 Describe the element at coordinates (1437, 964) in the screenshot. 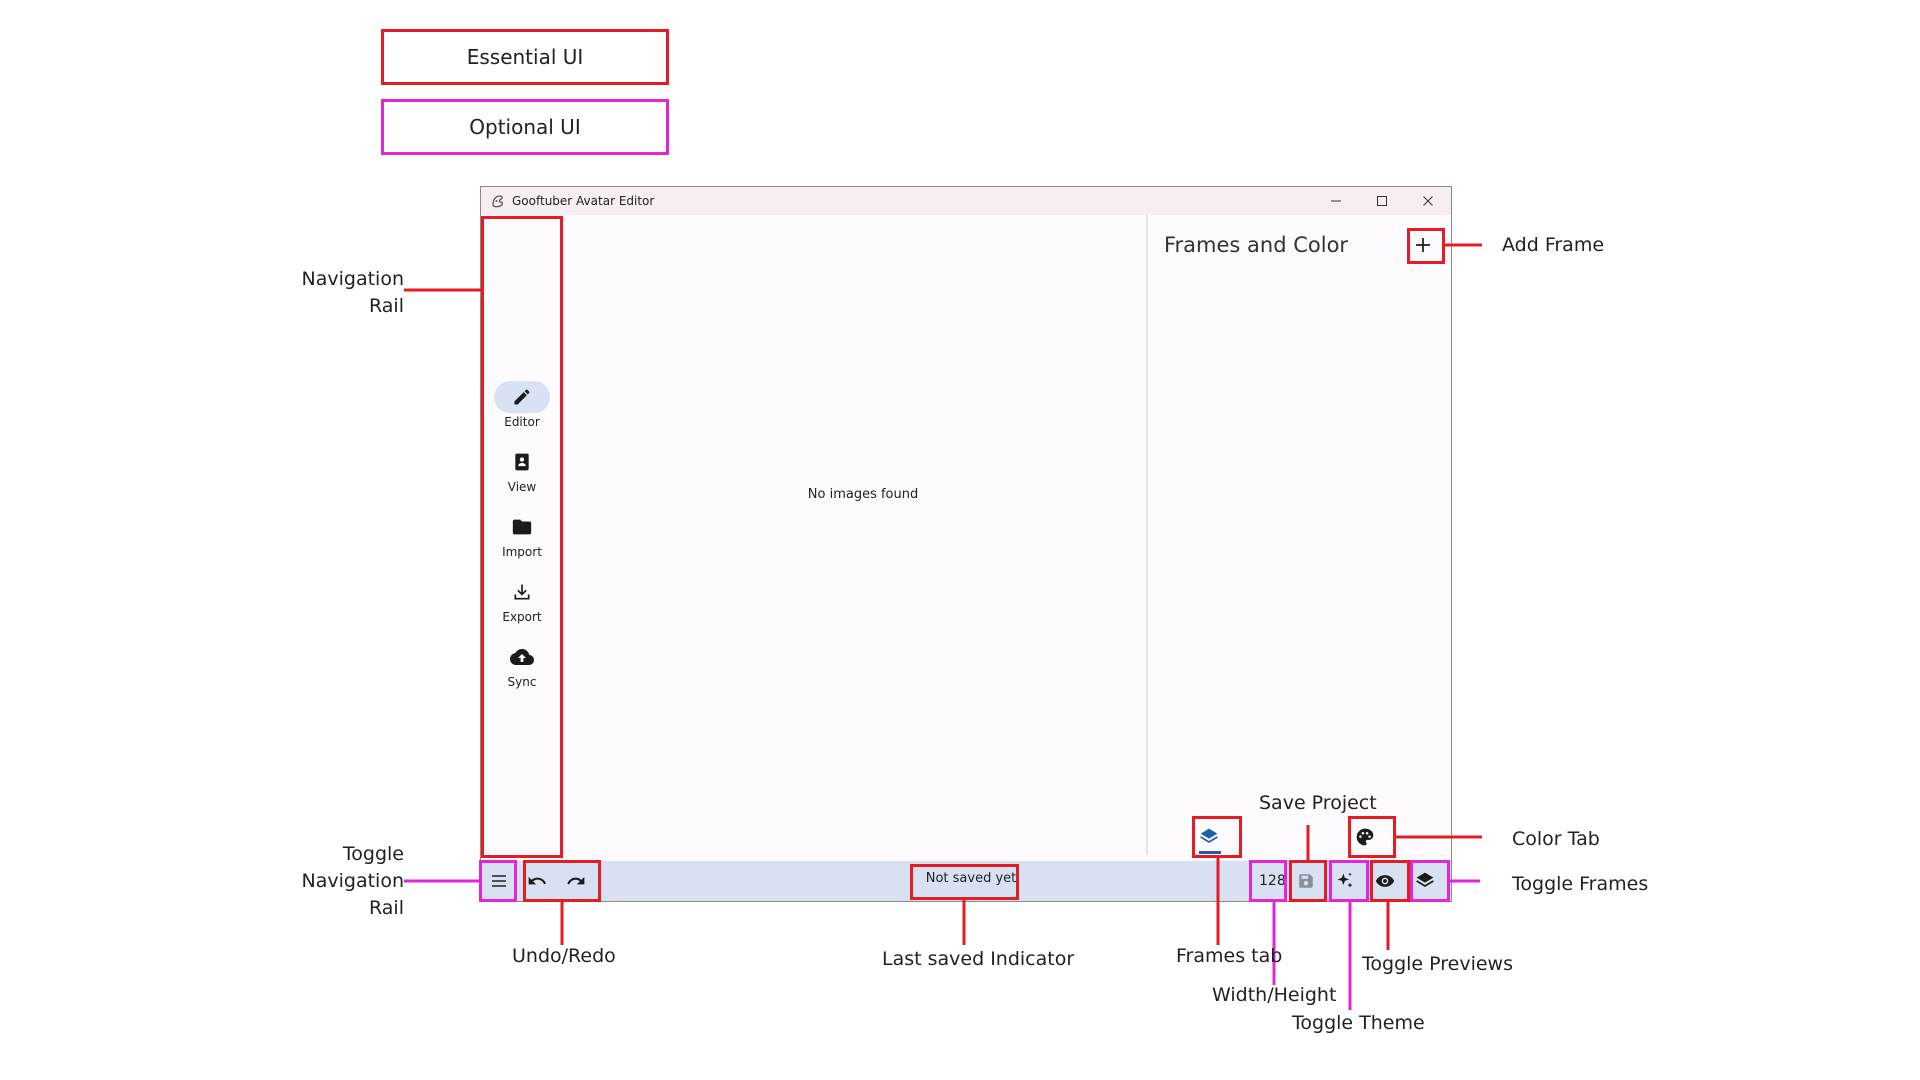

I see `callout-toggle-previews: Toggle Previews` at that location.